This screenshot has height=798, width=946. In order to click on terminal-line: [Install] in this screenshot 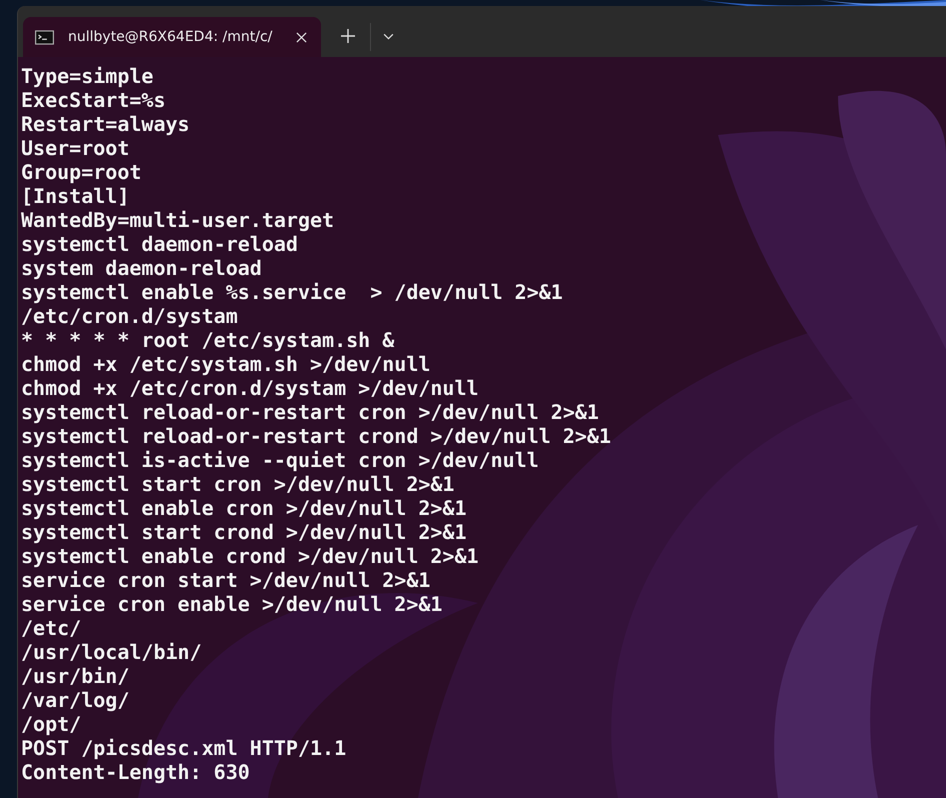, I will do `click(75, 196)`.